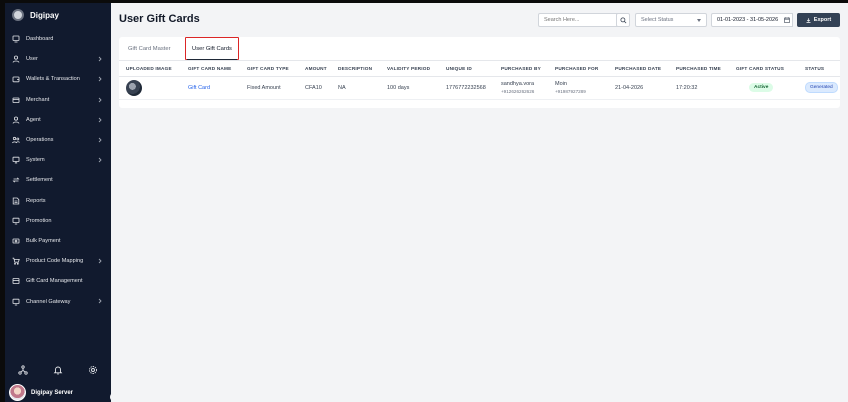 The height and width of the screenshot is (402, 848). What do you see at coordinates (38, 99) in the screenshot?
I see `sidebar-item-label: Merchant` at bounding box center [38, 99].